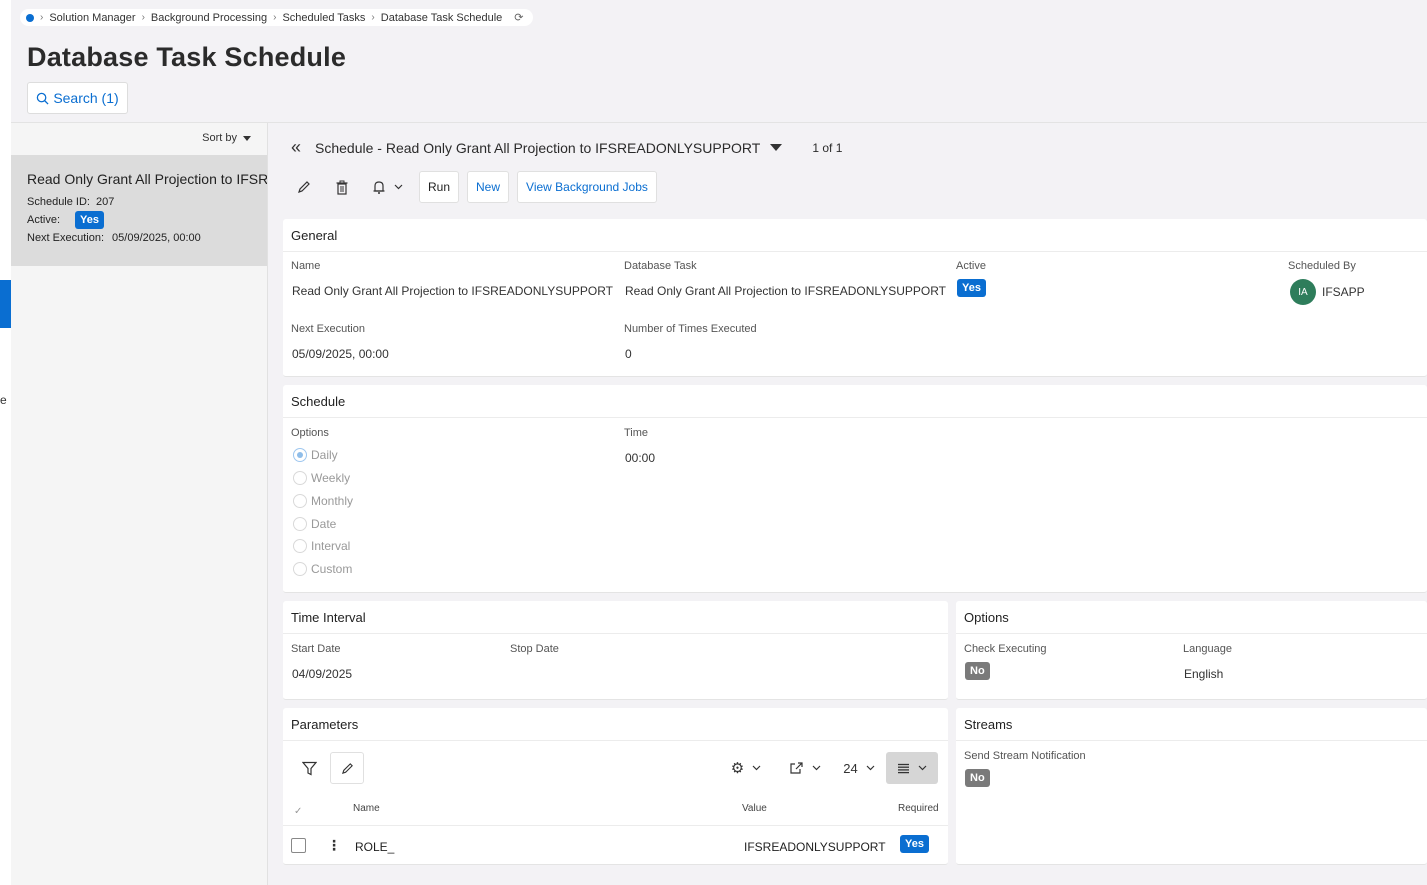 The width and height of the screenshot is (1427, 885). Describe the element at coordinates (44, 220) in the screenshot. I see `active-label: Active:` at that location.